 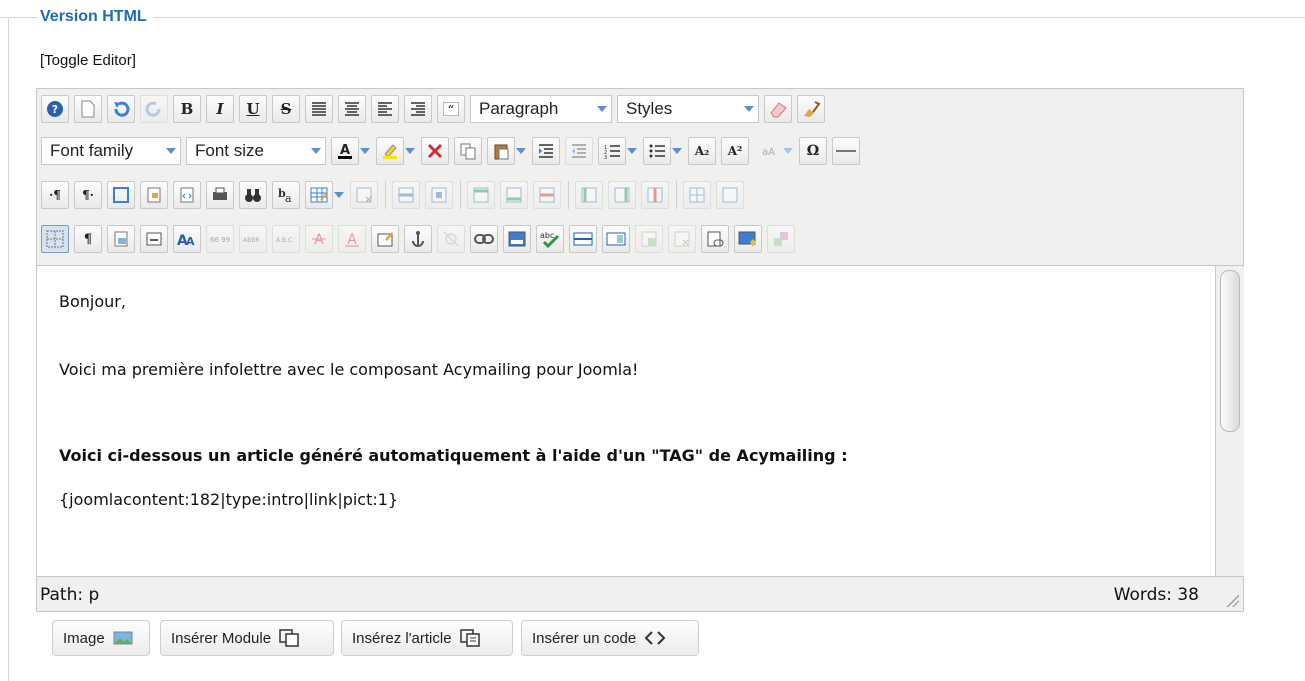 What do you see at coordinates (788, 151) in the screenshot?
I see `text-direction-dropdown` at bounding box center [788, 151].